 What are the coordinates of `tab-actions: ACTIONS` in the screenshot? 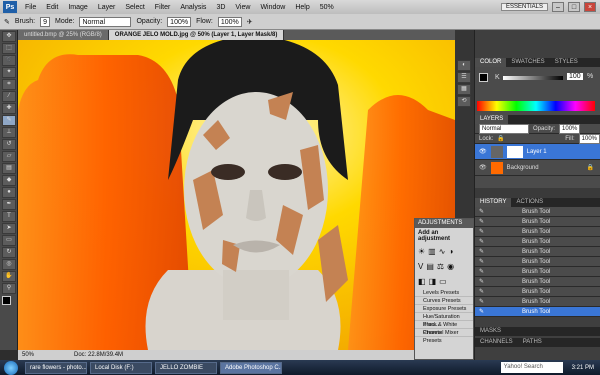 It's located at (529, 202).